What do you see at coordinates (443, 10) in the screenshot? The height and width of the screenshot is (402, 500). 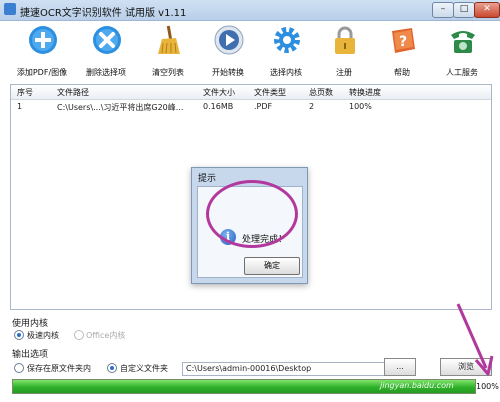 I see `minimize-button: –` at bounding box center [443, 10].